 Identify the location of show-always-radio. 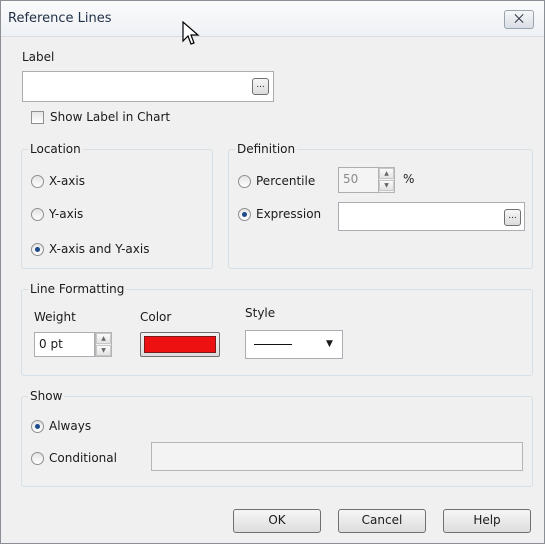
(37, 426).